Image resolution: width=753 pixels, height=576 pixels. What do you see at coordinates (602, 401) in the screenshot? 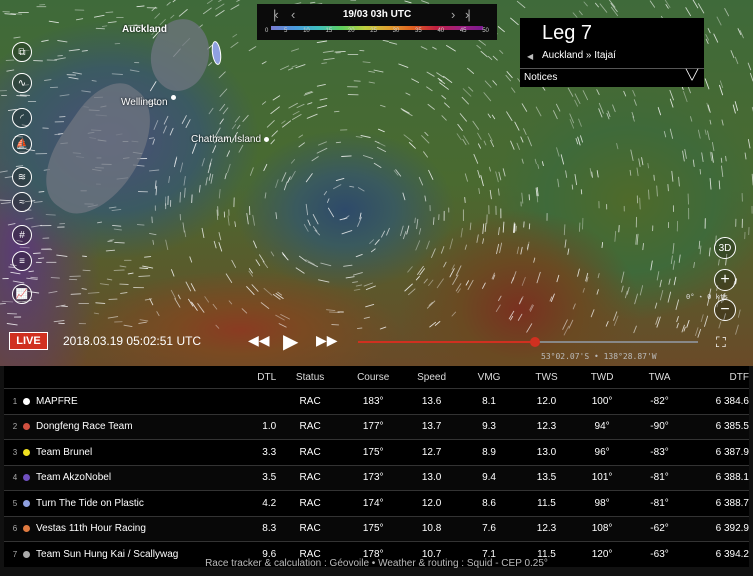
I see `cell-twd: 100°` at bounding box center [602, 401].